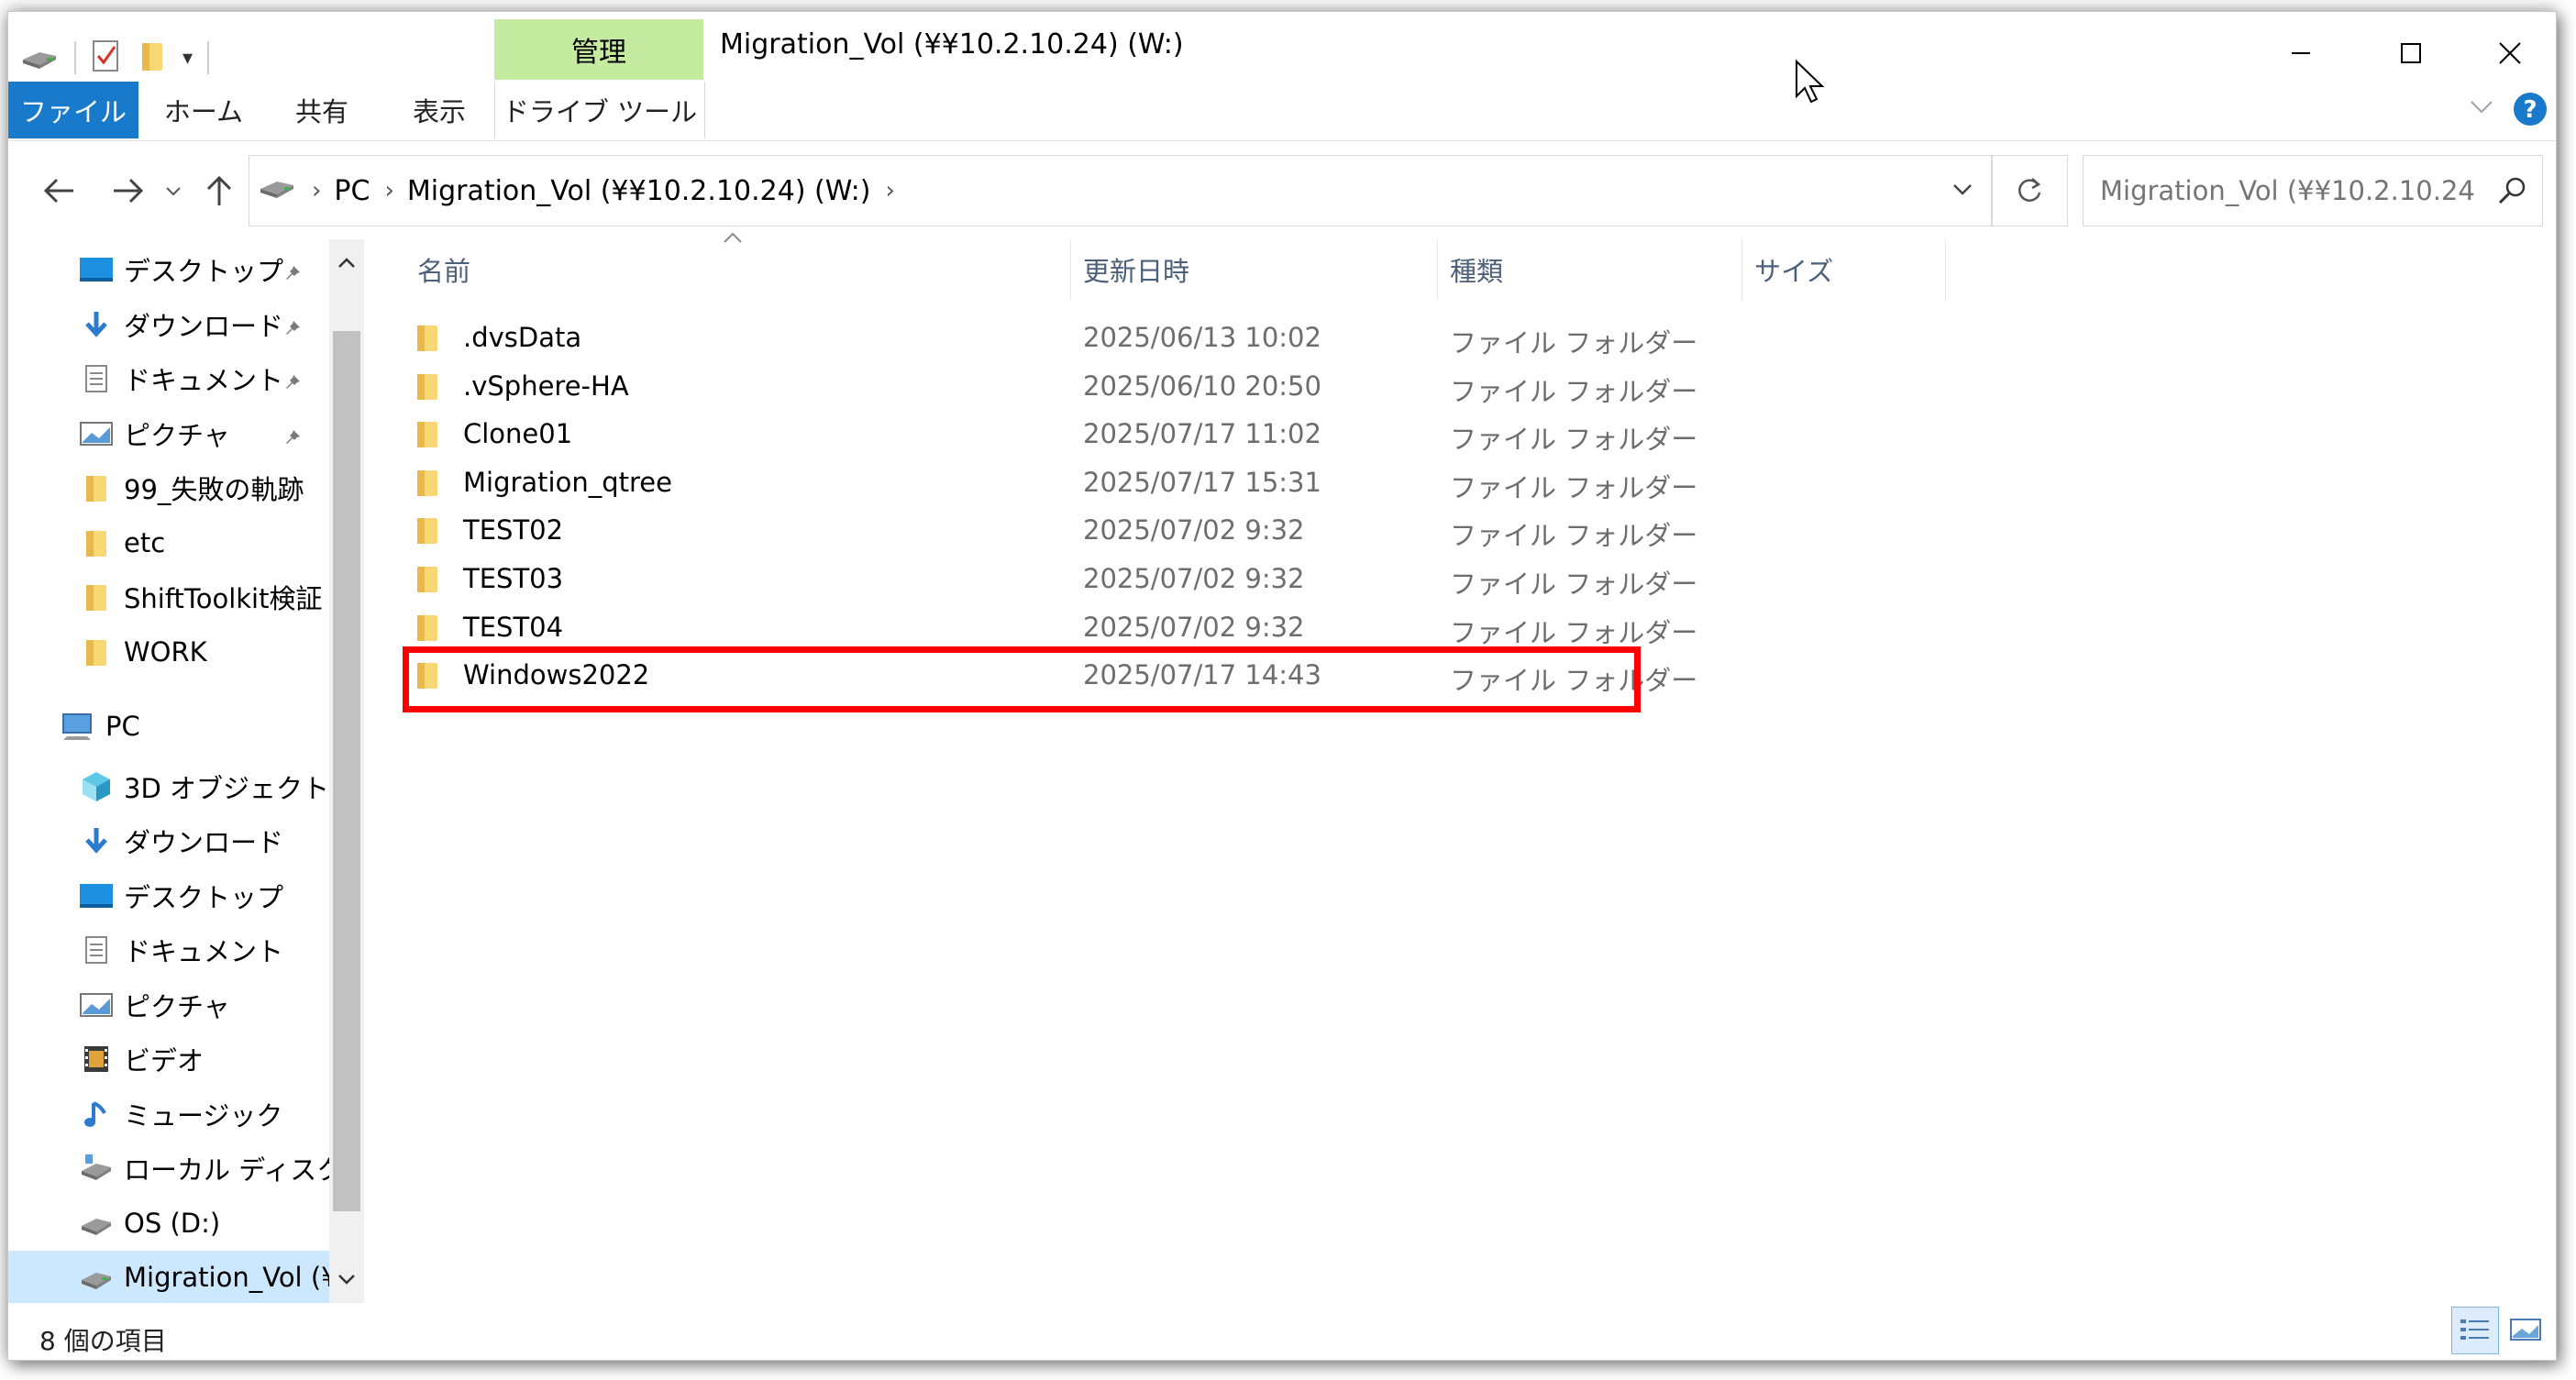 This screenshot has width=2576, height=1380. I want to click on tab-share: 共有, so click(322, 110).